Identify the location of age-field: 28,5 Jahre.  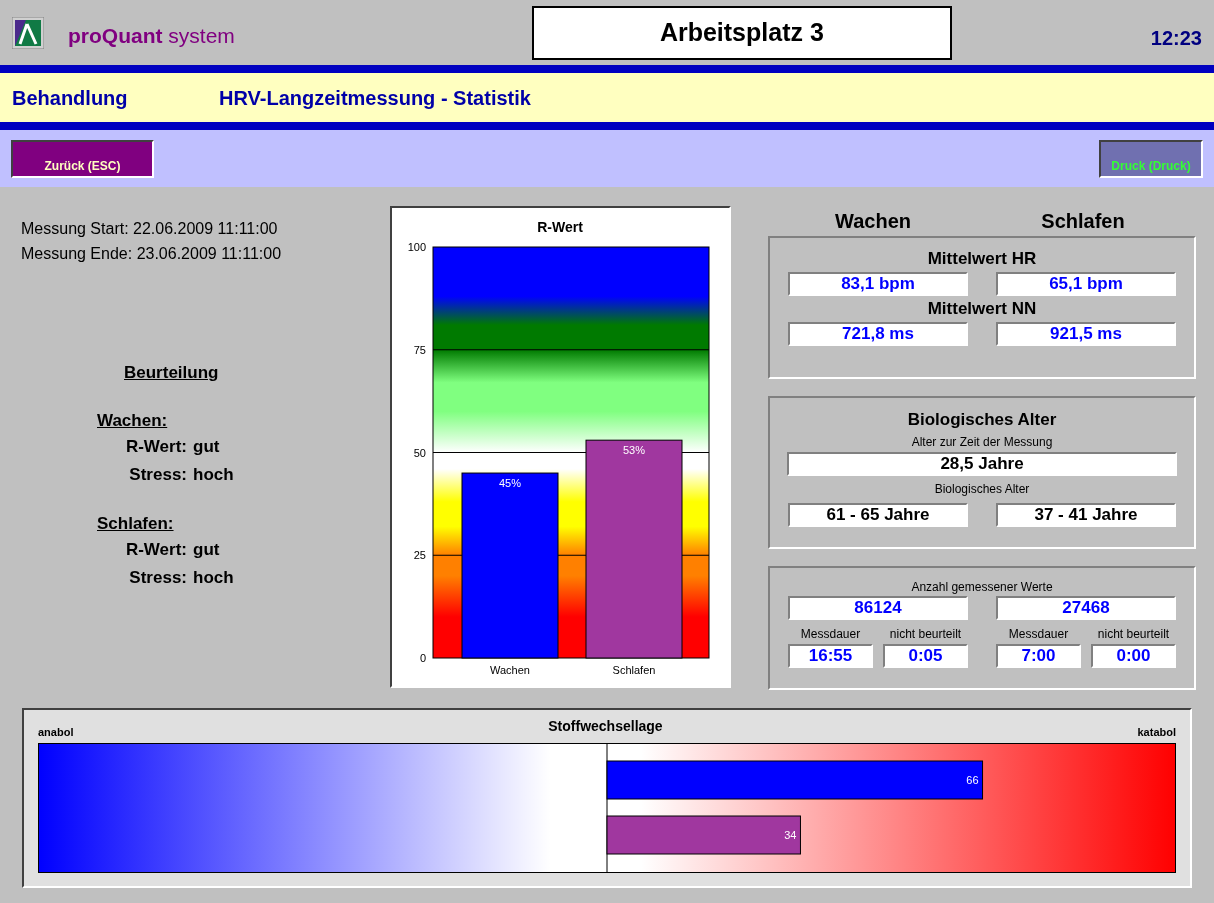
(982, 463).